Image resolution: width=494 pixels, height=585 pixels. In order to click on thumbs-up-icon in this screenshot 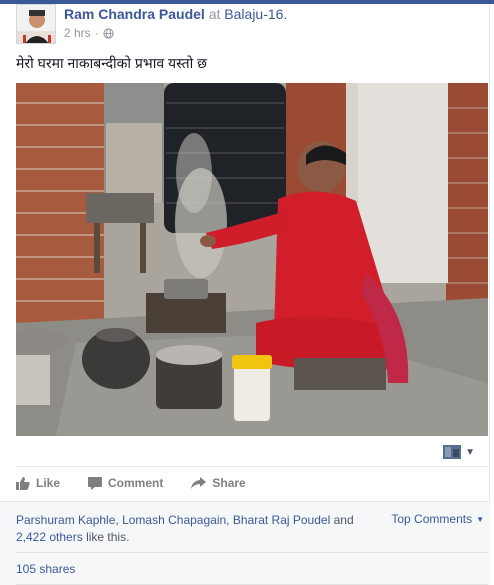, I will do `click(23, 483)`.